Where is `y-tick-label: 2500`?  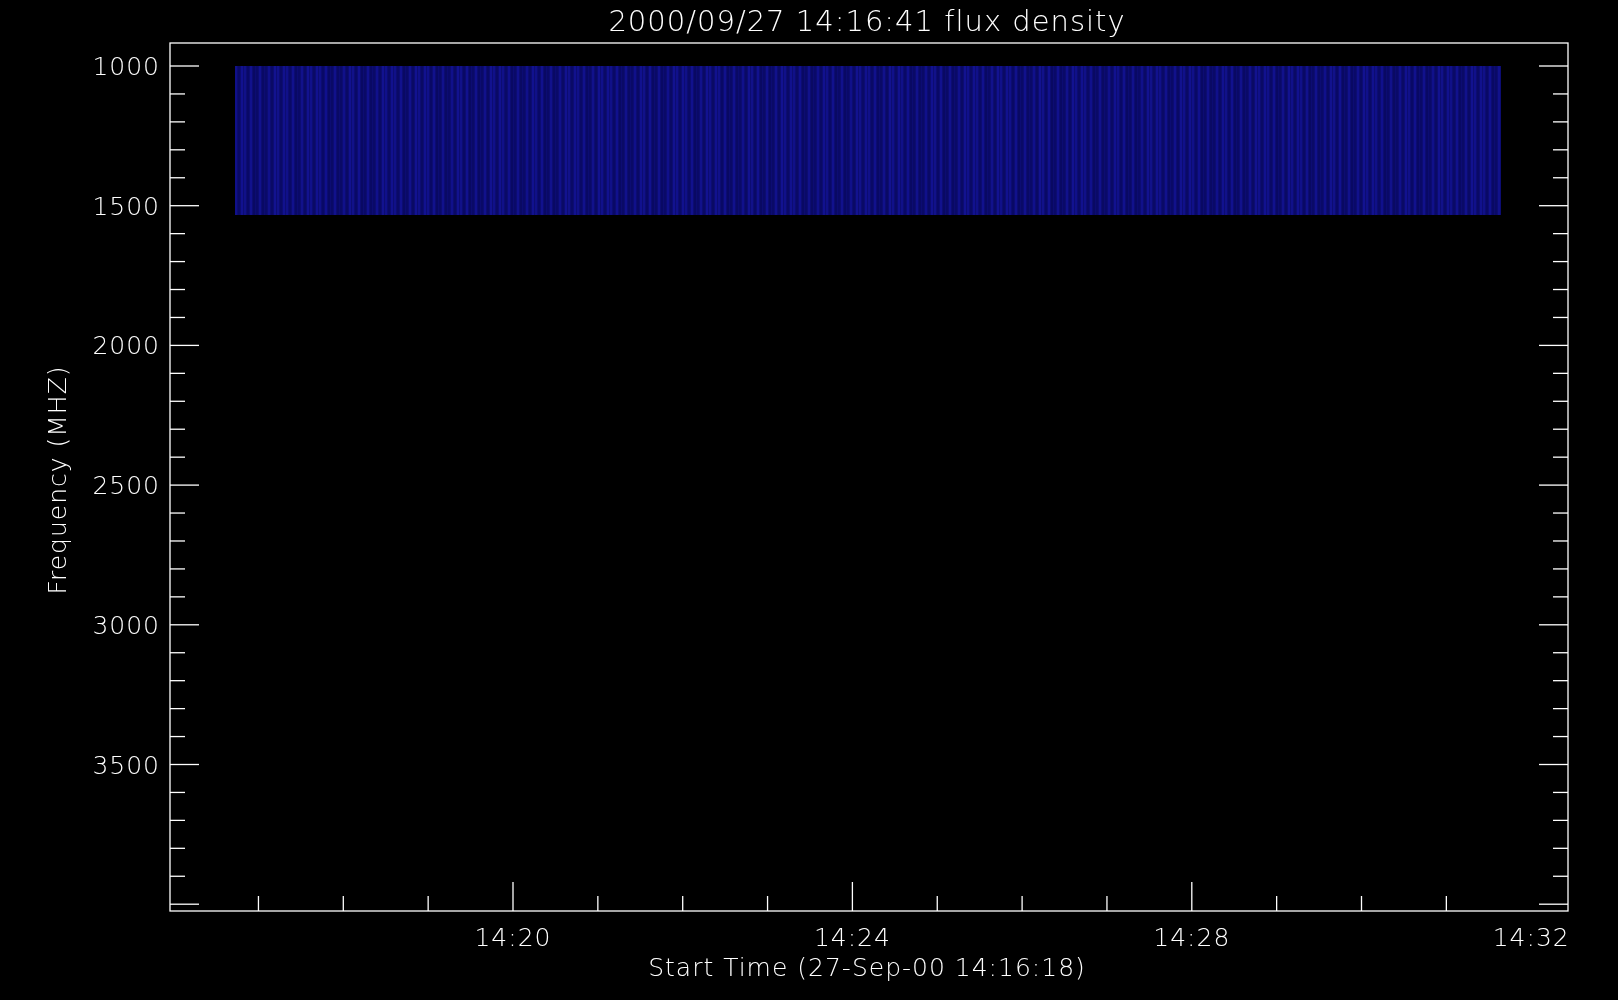
y-tick-label: 2500 is located at coordinates (126, 486).